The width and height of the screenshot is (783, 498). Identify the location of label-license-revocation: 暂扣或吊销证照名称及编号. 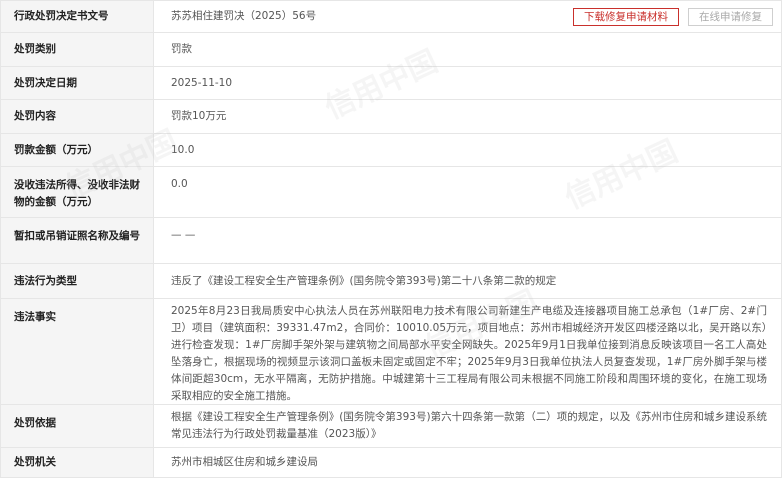
(77, 240).